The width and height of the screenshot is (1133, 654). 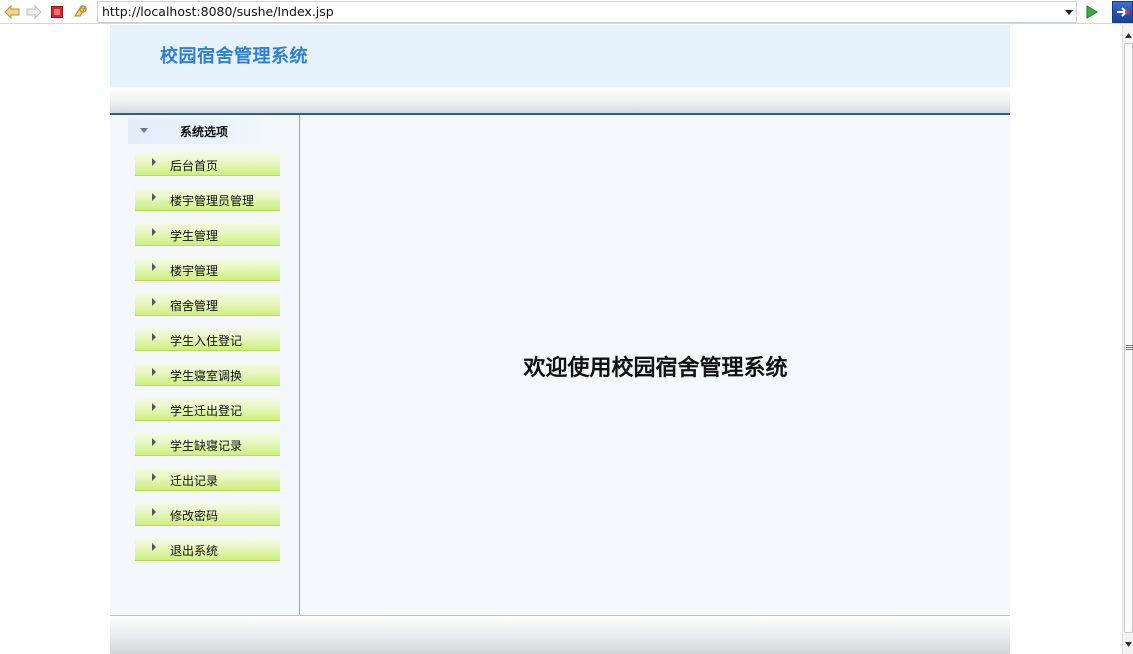 I want to click on sidebar-item-buildings: 楼宇管理, so click(x=207, y=269).